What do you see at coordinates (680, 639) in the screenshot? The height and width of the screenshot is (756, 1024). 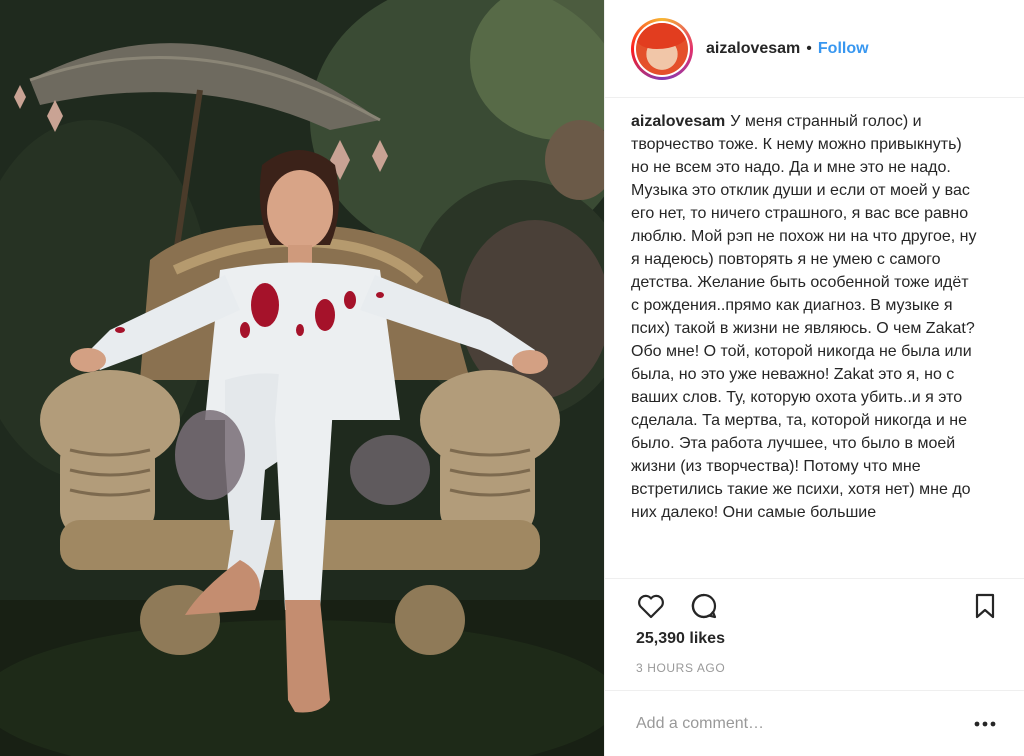 I see `likes-count: 25,390 likes` at bounding box center [680, 639].